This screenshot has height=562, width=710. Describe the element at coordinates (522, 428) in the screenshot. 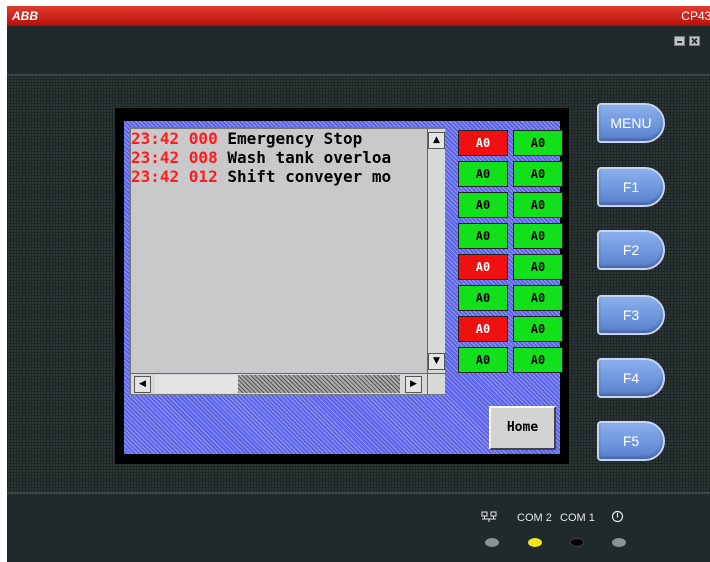

I see `home-button: Home` at that location.